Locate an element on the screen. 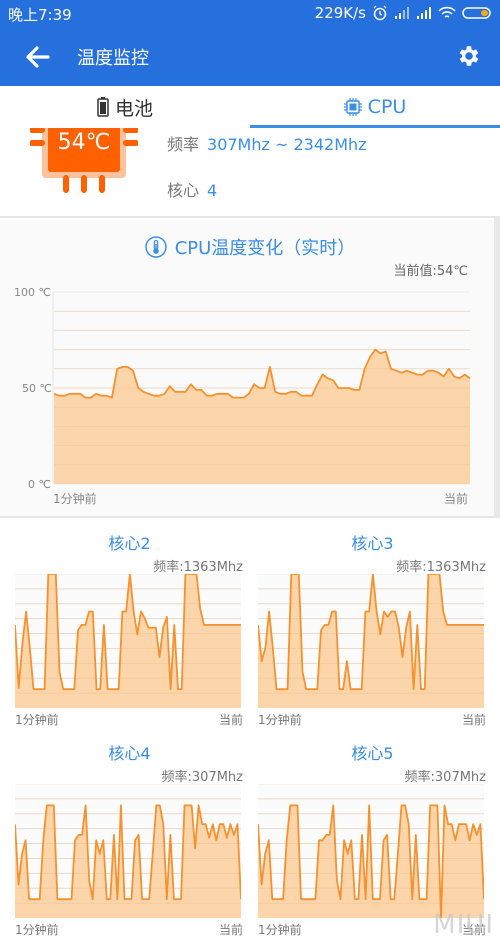 Image resolution: width=500 pixels, height=944 pixels. core-title: 核心3 is located at coordinates (372, 543).